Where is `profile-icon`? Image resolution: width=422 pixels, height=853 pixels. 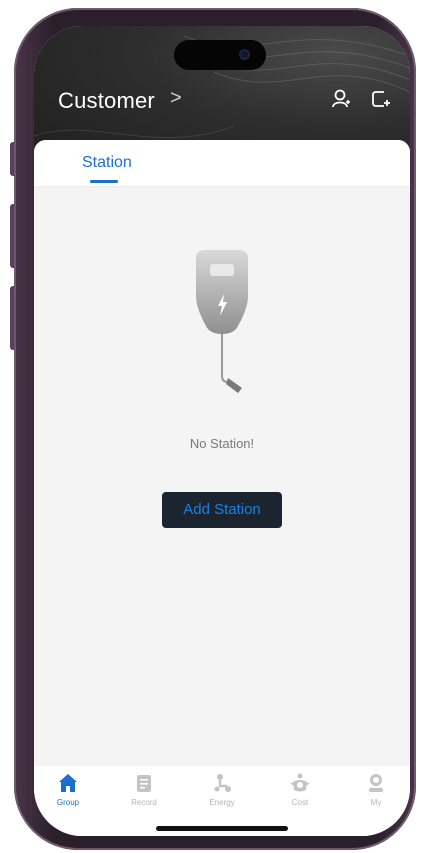 profile-icon is located at coordinates (376, 783).